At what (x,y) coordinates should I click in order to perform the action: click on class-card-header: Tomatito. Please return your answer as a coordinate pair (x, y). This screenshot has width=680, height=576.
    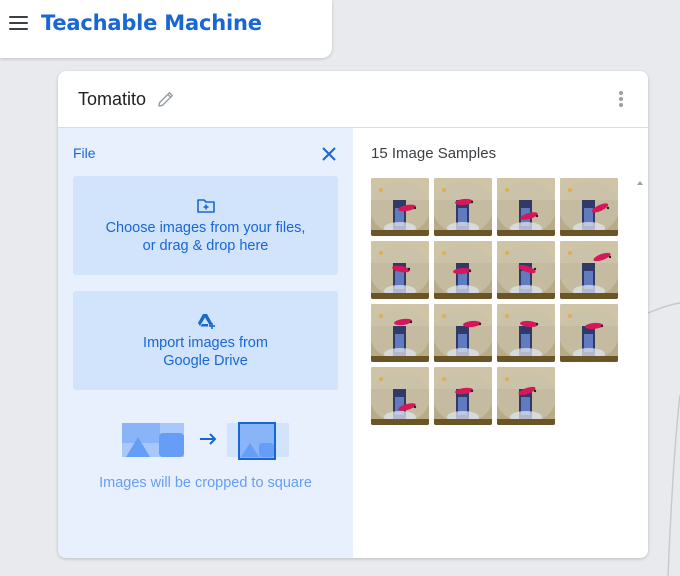
    Looking at the image, I should click on (353, 99).